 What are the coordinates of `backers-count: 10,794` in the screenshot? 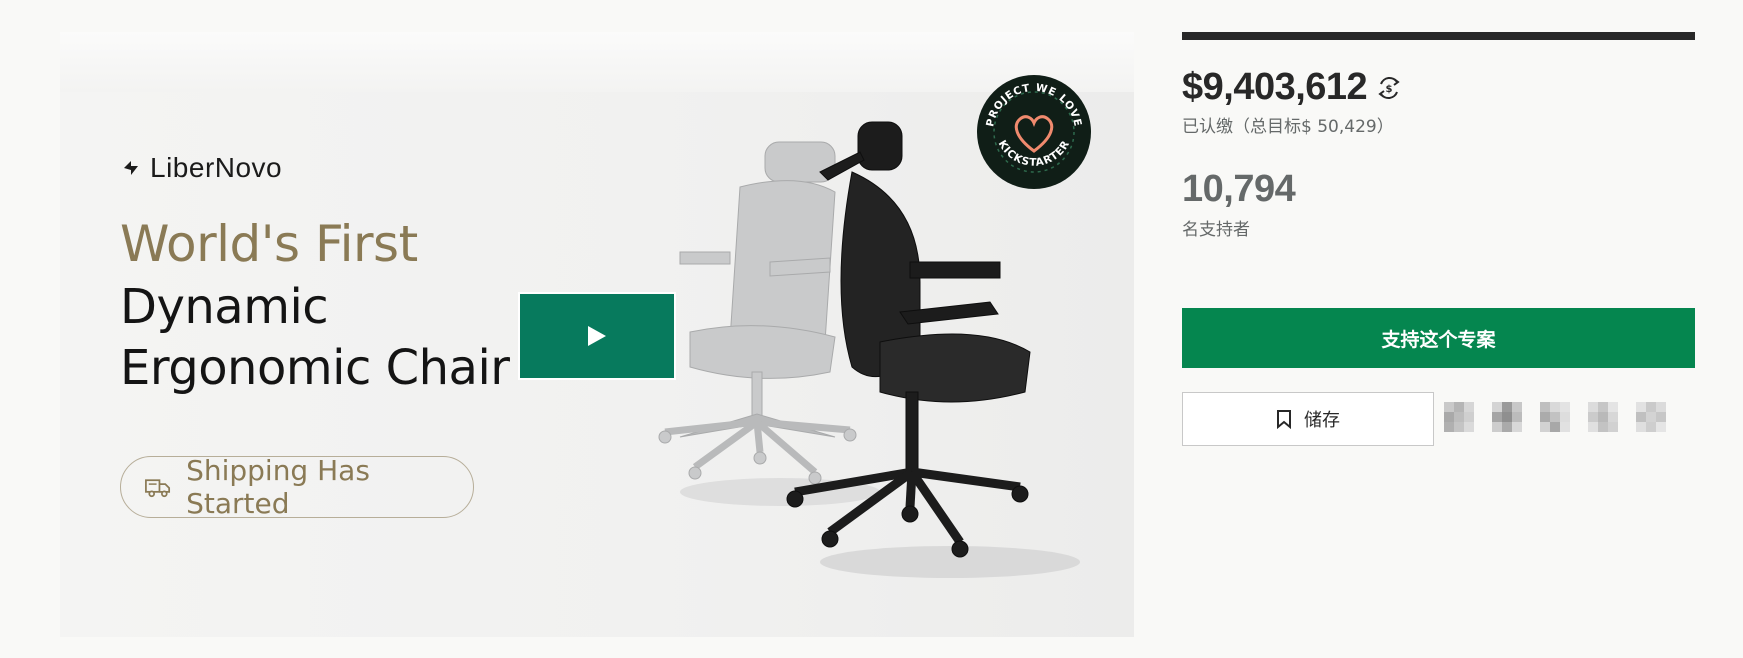 It's located at (1239, 189).